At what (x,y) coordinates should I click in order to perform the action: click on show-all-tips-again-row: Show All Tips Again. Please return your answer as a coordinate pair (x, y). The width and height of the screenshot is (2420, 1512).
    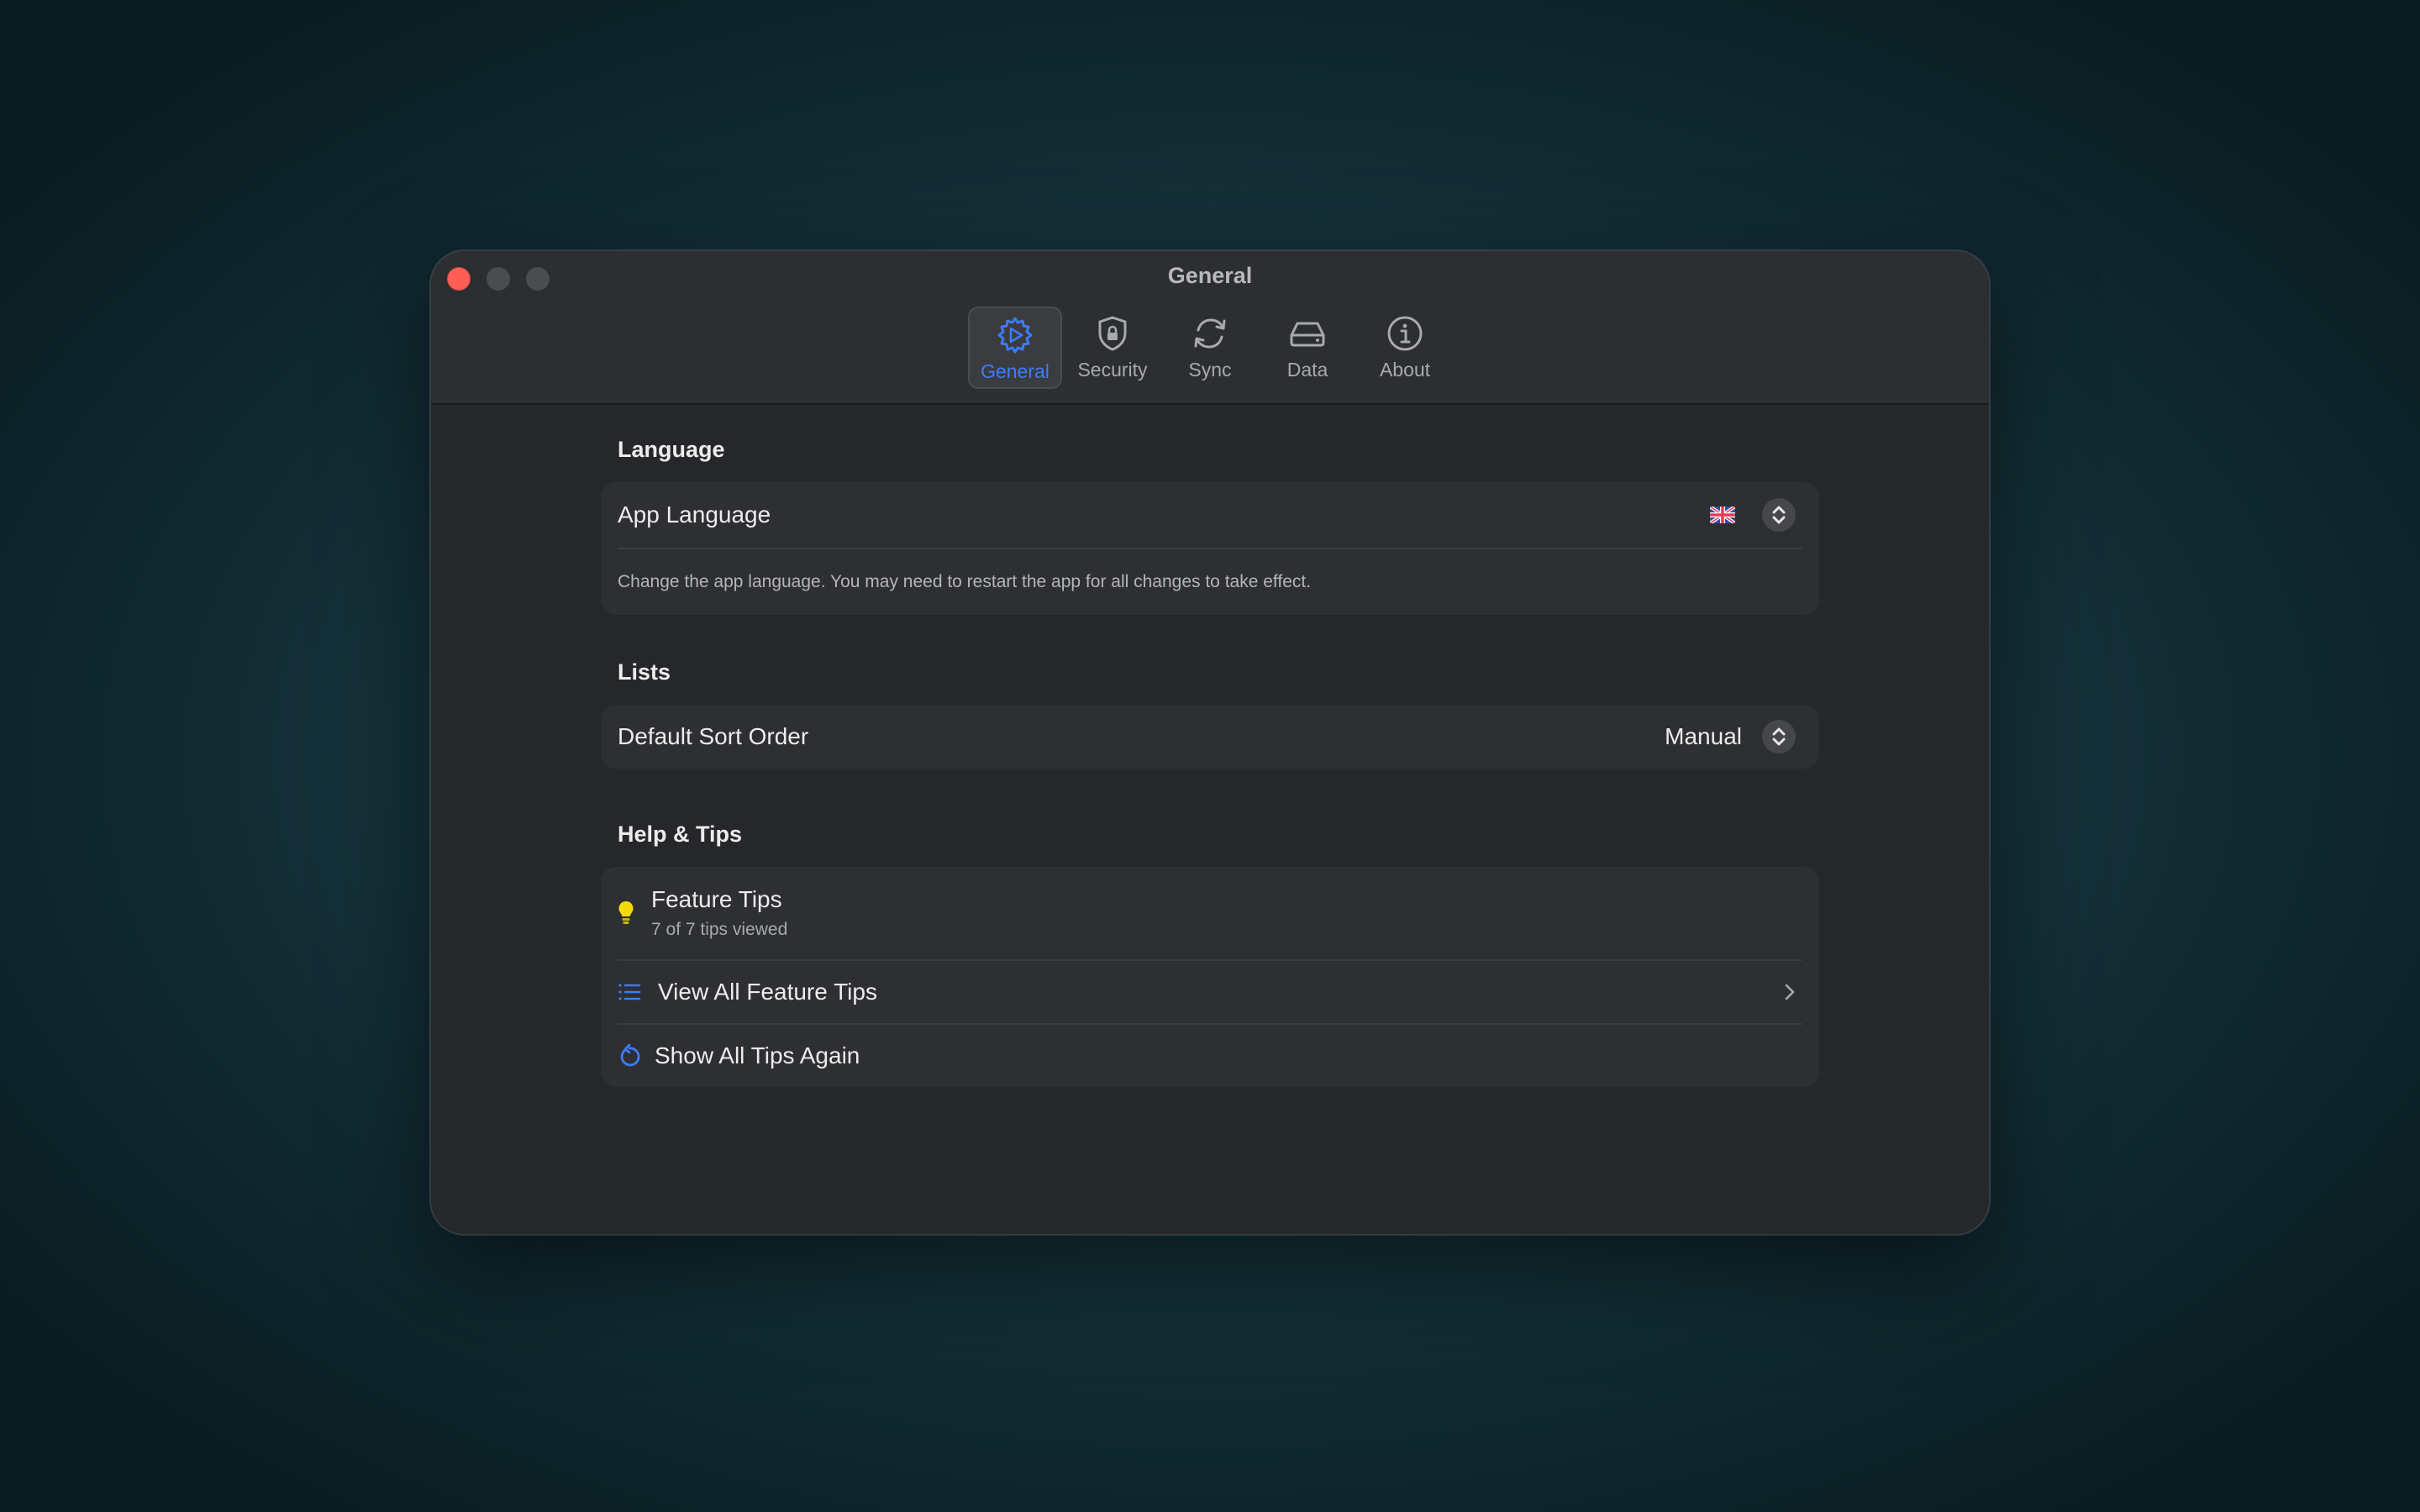
    Looking at the image, I should click on (1210, 1056).